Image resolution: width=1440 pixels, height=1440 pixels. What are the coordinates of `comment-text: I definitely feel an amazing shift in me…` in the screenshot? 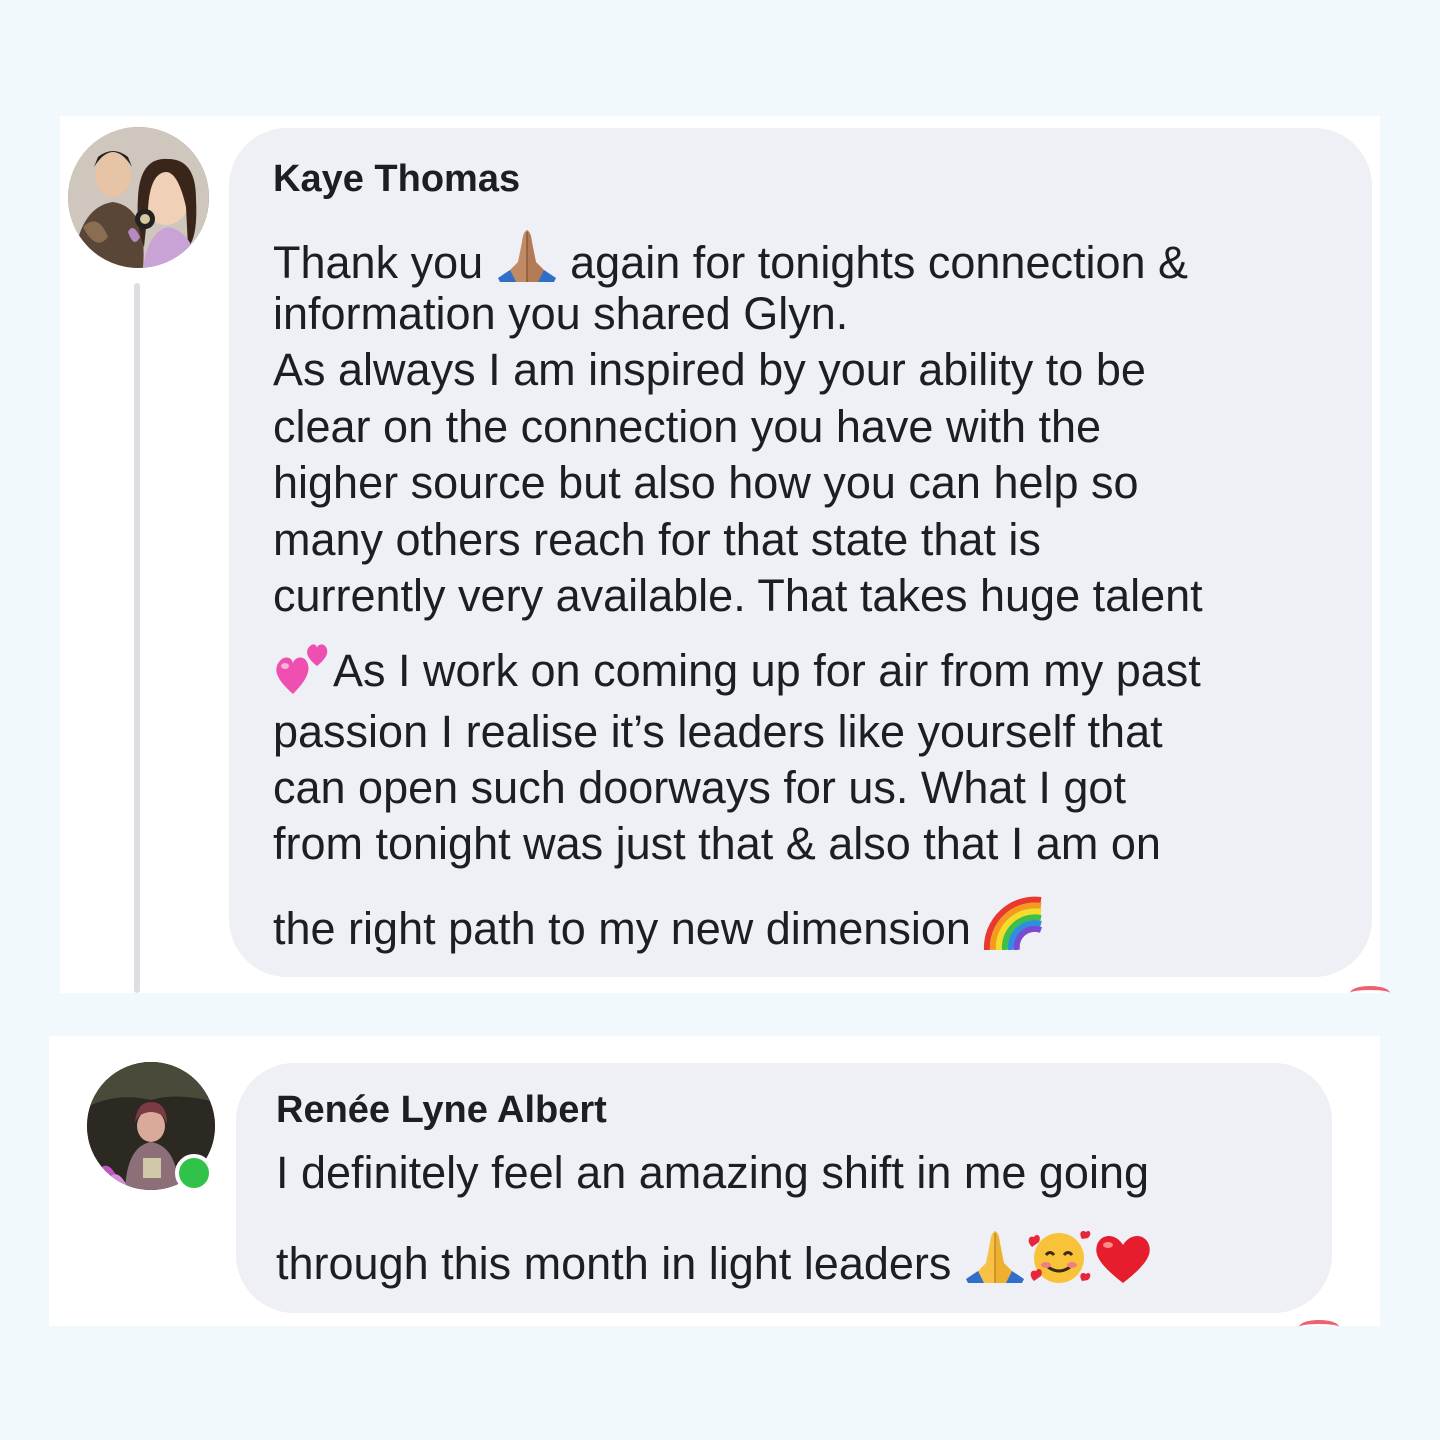 It's located at (796, 1188).